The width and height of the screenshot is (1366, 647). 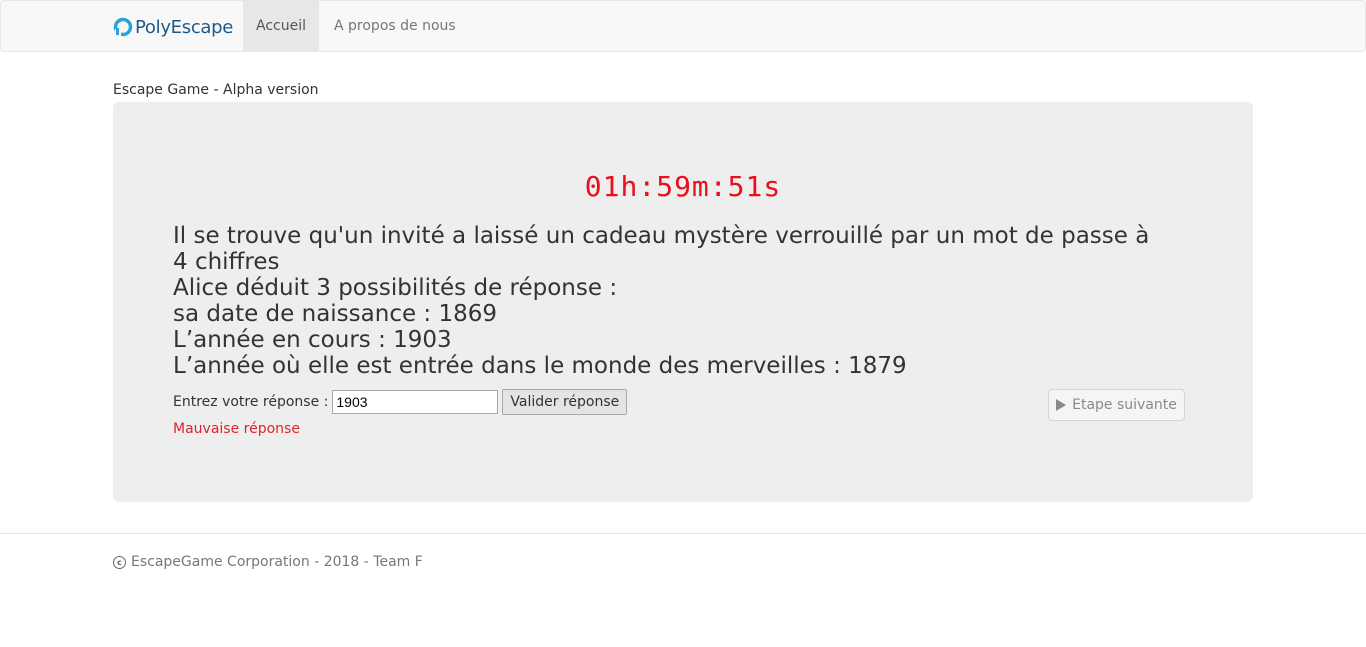 I want to click on brand-link: PolyEscape, so click(x=173, y=27).